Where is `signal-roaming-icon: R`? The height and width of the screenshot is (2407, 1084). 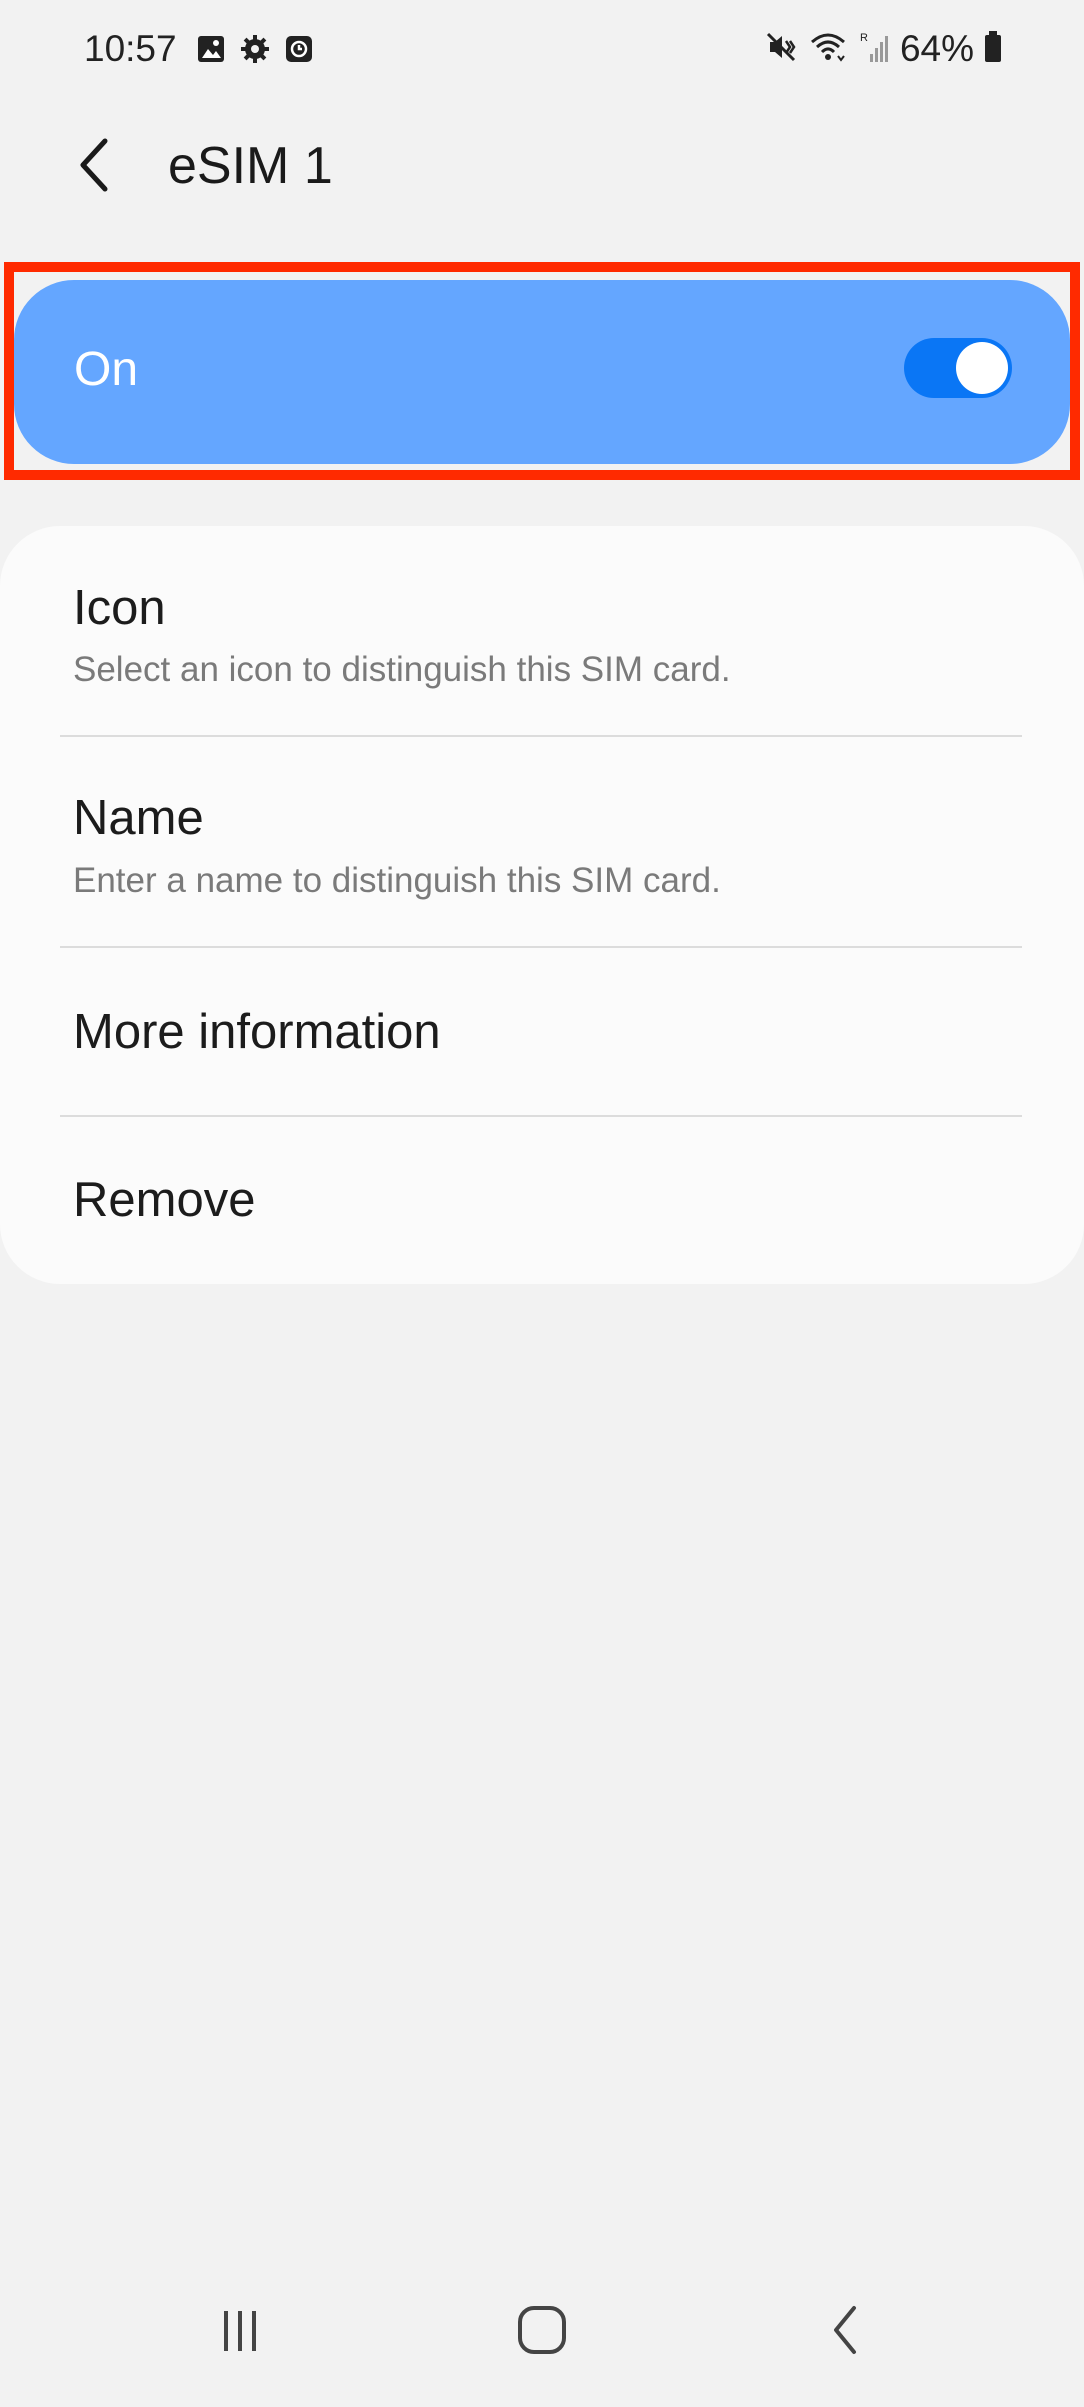
signal-roaming-icon: R is located at coordinates (874, 49).